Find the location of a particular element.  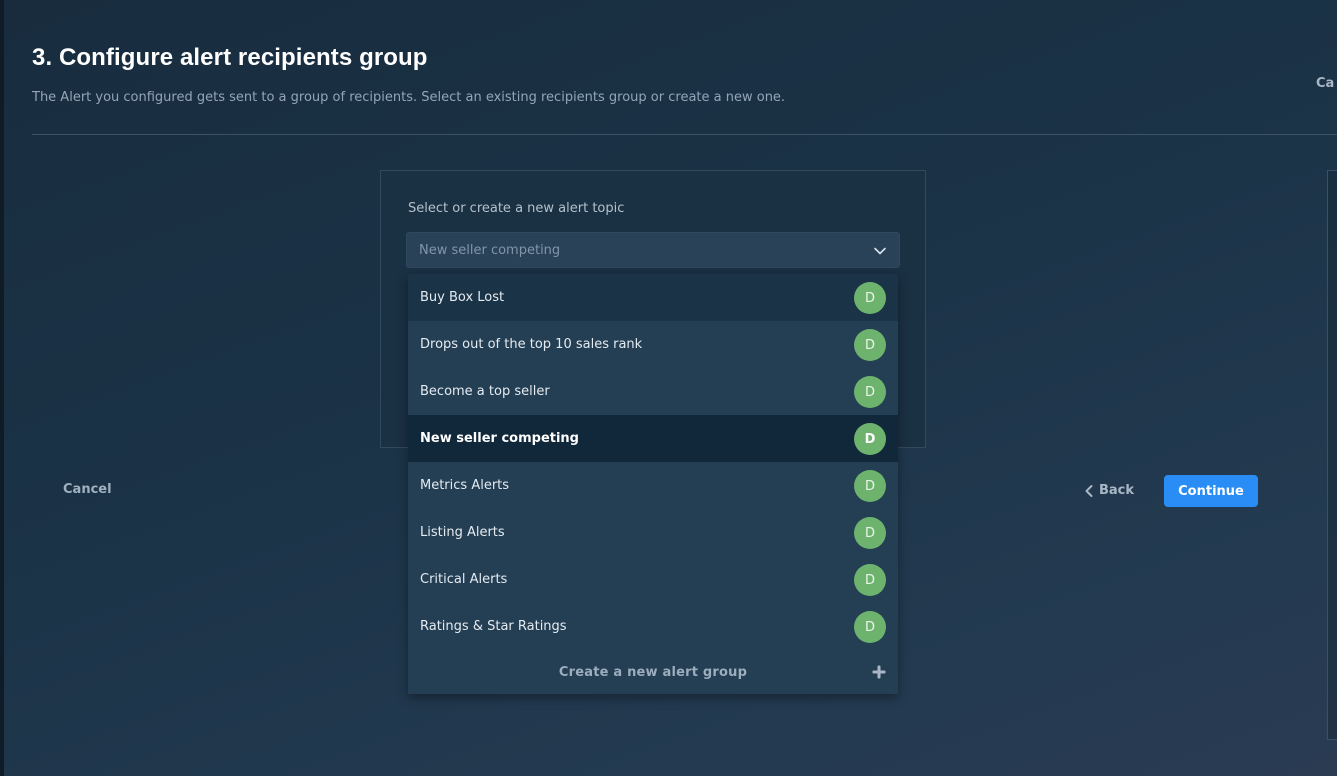

left-edge-strip is located at coordinates (2, 388).